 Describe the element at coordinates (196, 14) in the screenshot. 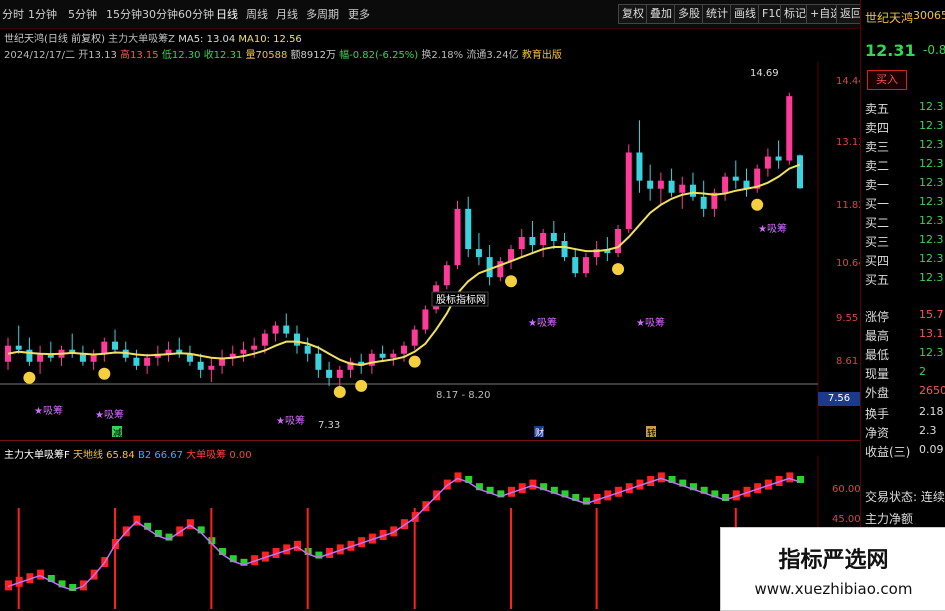

I see `tab-60min: 60分钟` at that location.